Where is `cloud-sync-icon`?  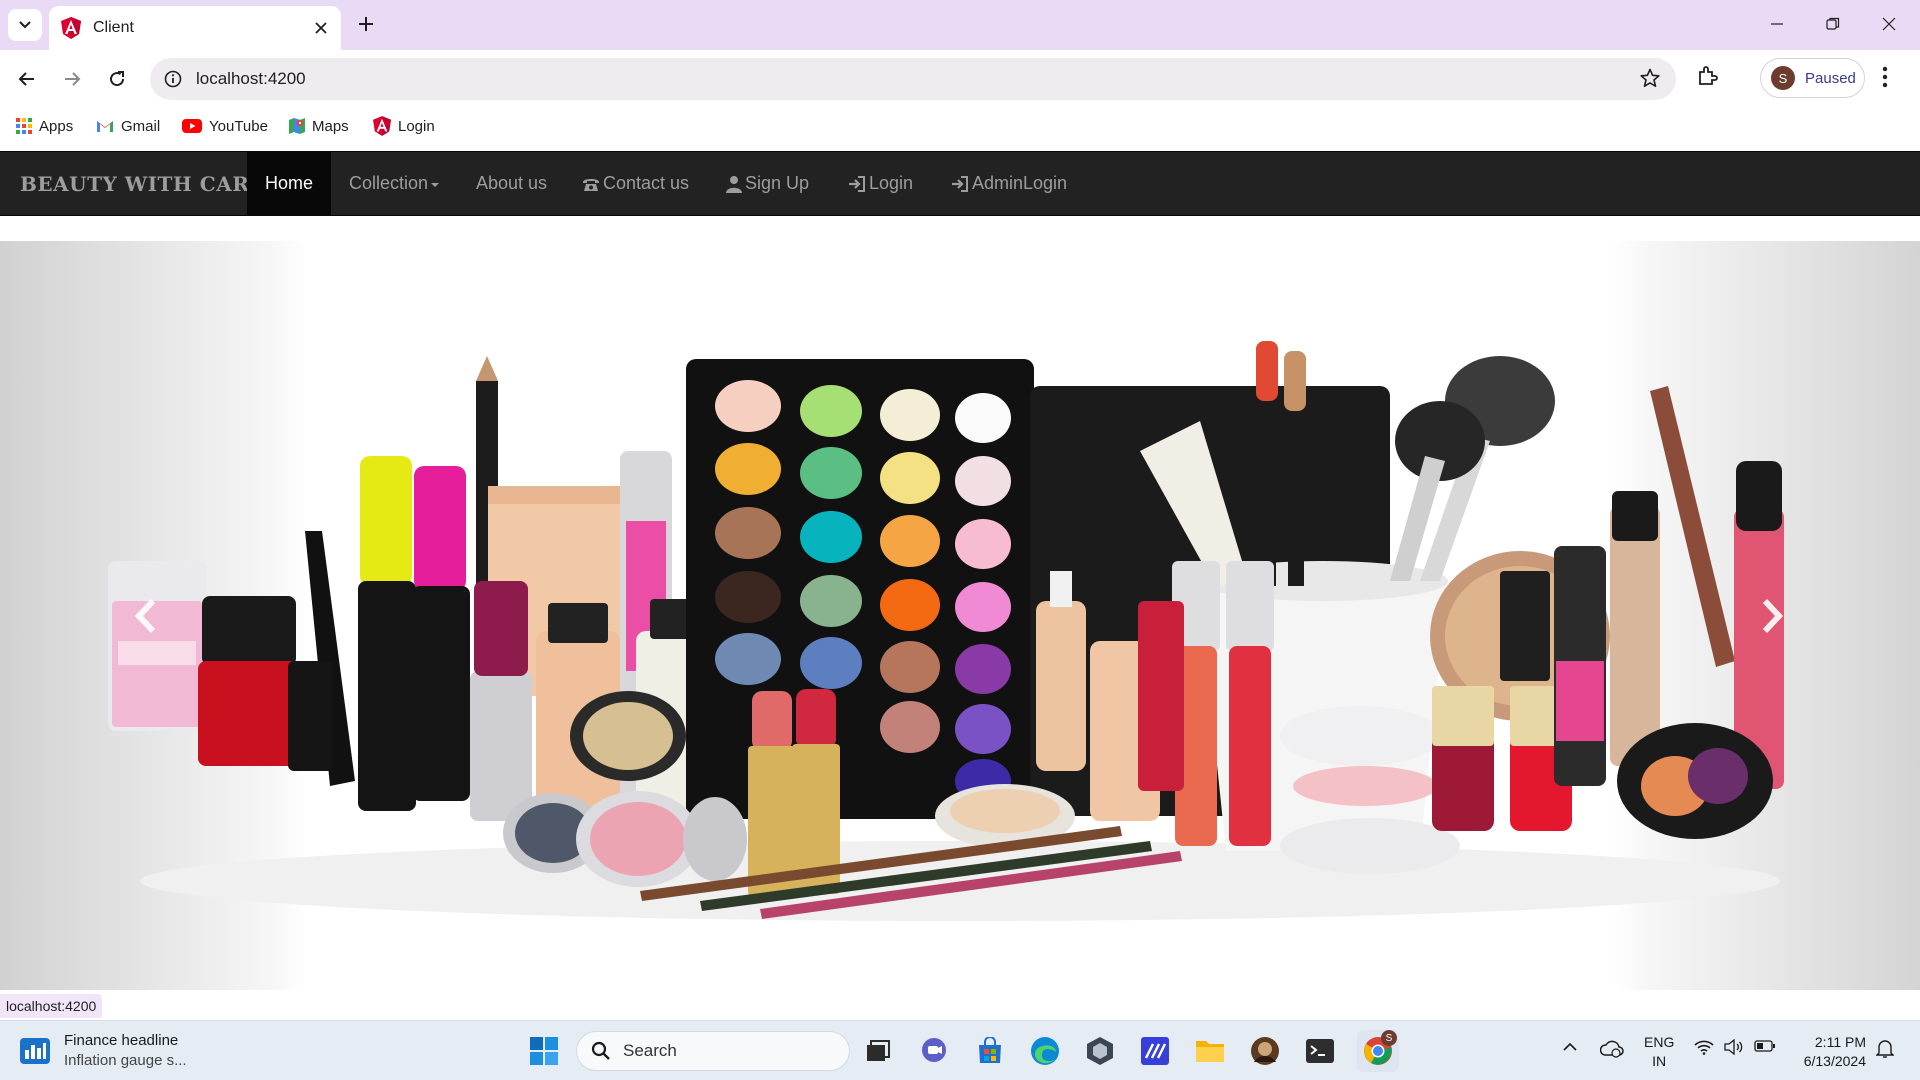 cloud-sync-icon is located at coordinates (1612, 1049).